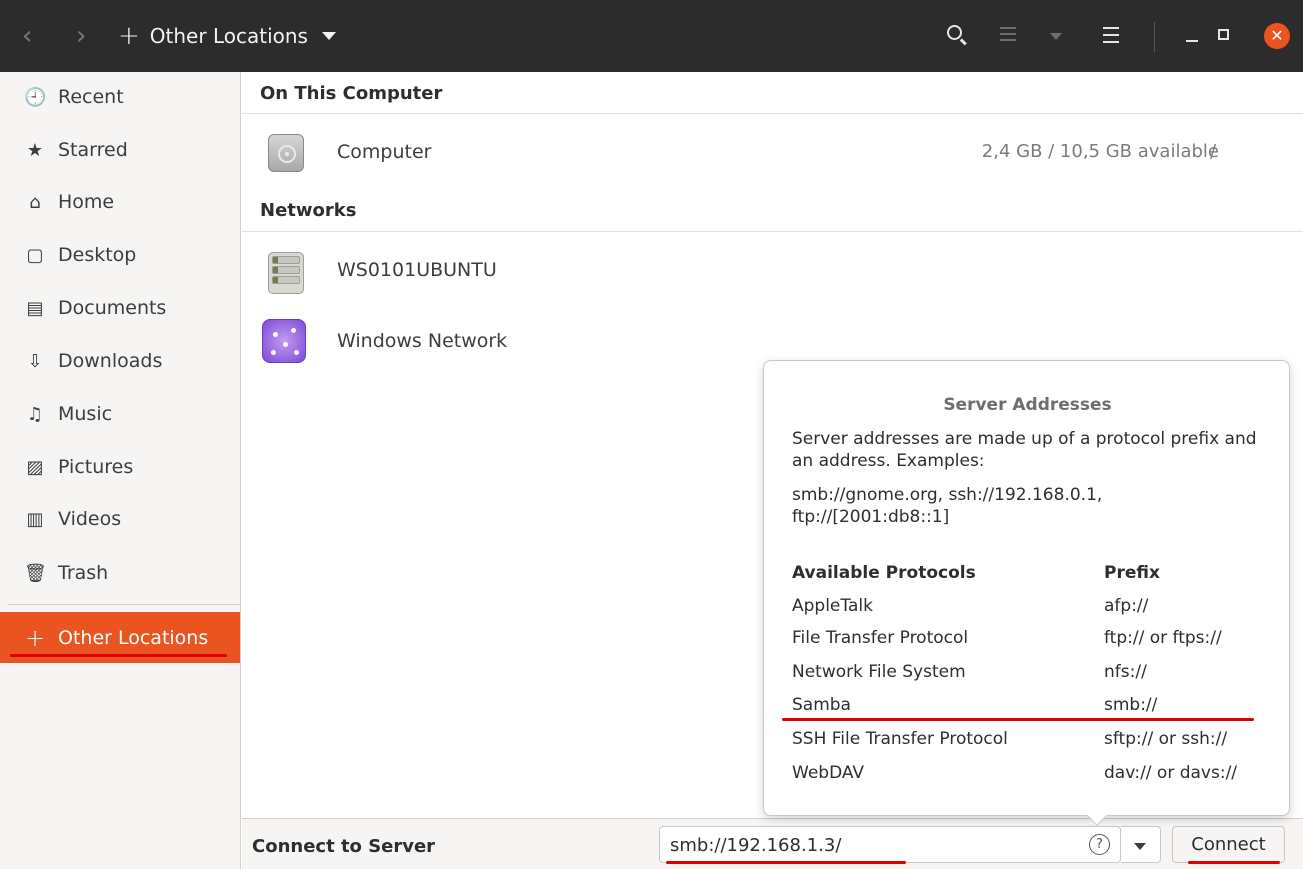  What do you see at coordinates (91, 97) in the screenshot?
I see `sidebar-item-label: Recent` at bounding box center [91, 97].